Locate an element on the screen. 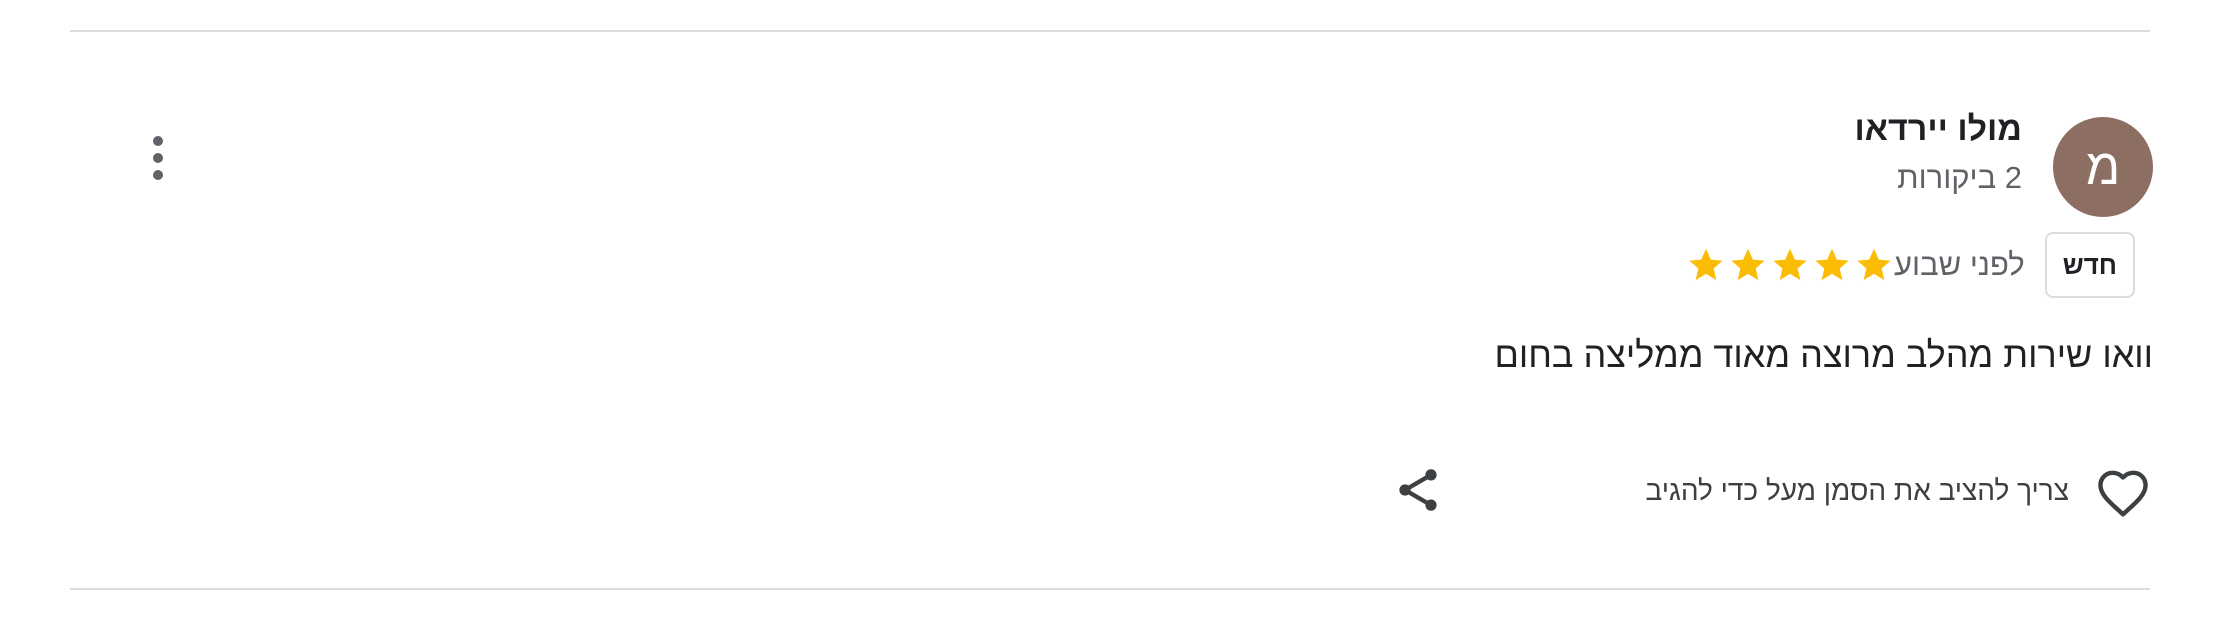 The height and width of the screenshot is (620, 2229). share-button is located at coordinates (1418, 490).